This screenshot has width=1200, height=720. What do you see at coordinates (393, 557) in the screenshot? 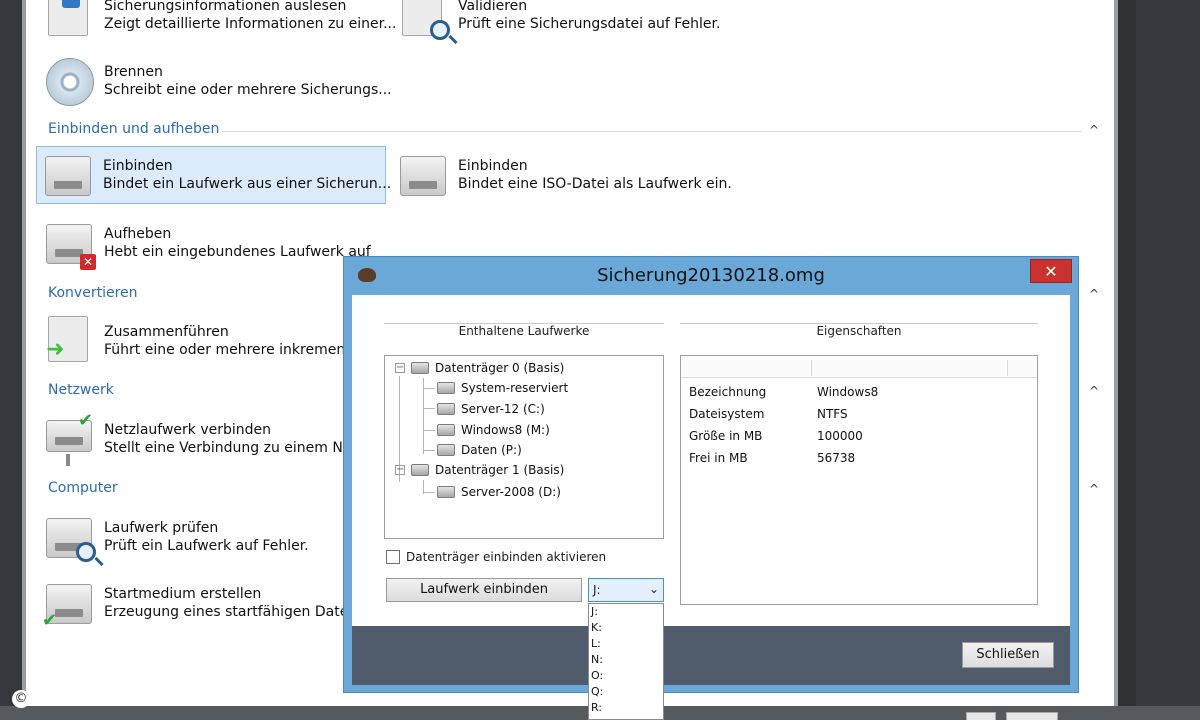
I see `mount-disk-checkbox` at bounding box center [393, 557].